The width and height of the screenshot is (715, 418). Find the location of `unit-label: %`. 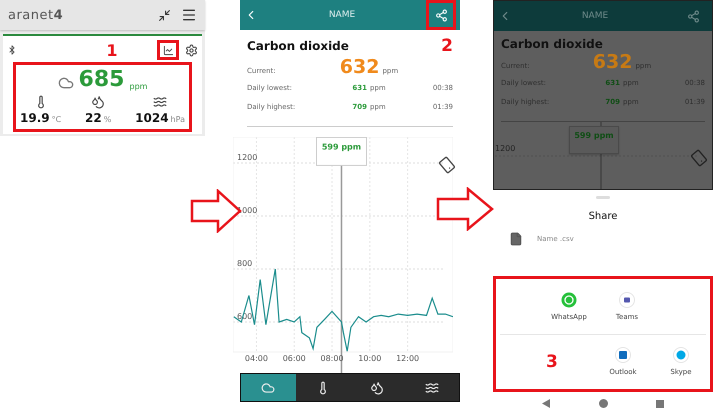

unit-label: % is located at coordinates (108, 119).